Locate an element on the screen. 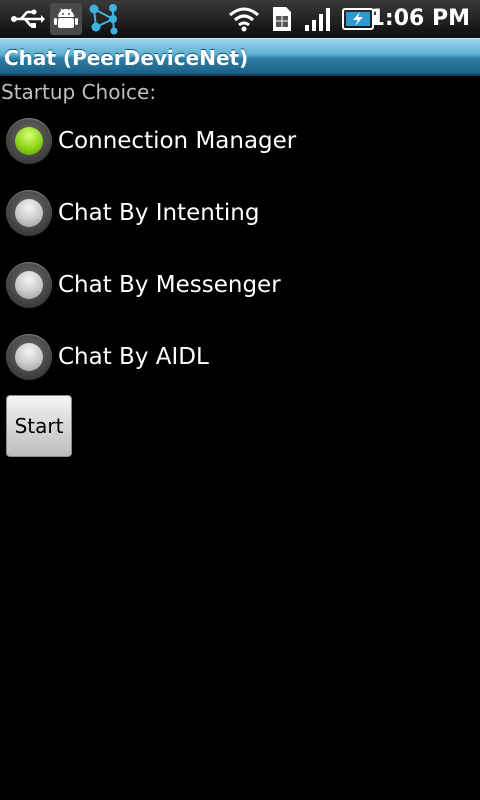  radio-option-chat-by-intenting: Chat By Intenting is located at coordinates (240, 213).